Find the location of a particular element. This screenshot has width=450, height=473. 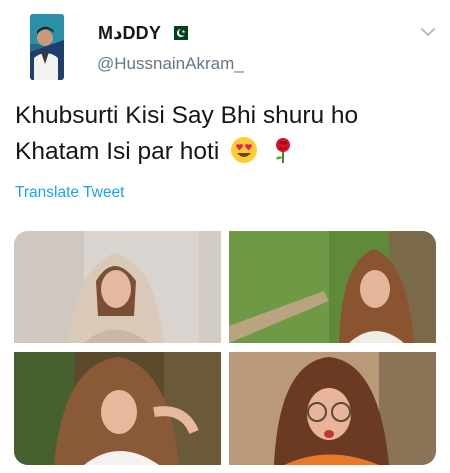

heart-eyes-icon is located at coordinates (244, 150).